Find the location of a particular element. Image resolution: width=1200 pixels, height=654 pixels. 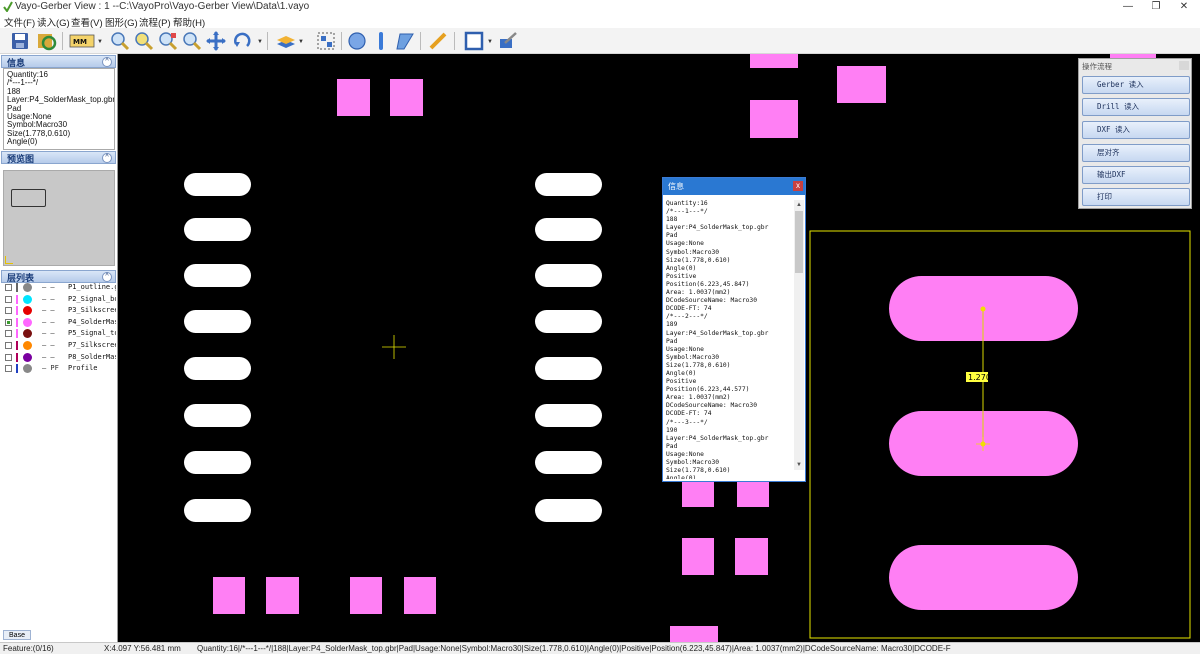

selected-pad is located at coordinates (983, 577).